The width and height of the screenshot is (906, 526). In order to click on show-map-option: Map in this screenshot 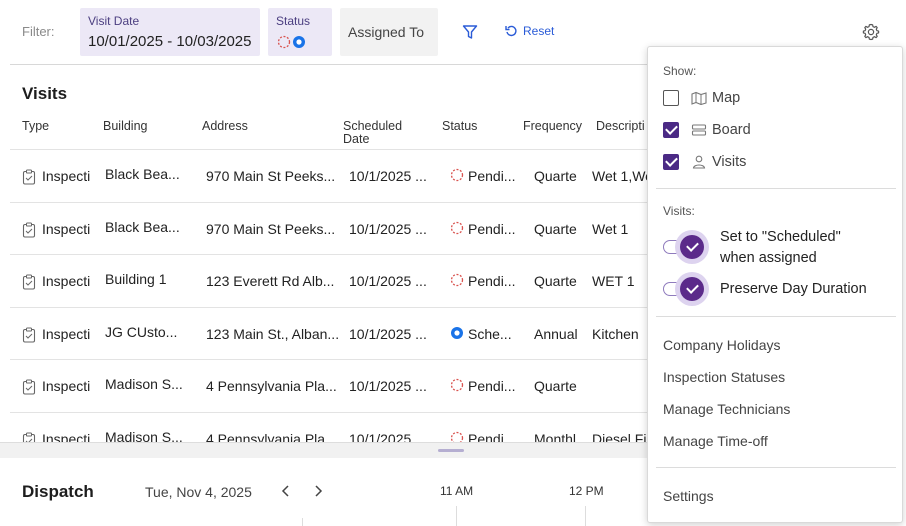, I will do `click(701, 98)`.